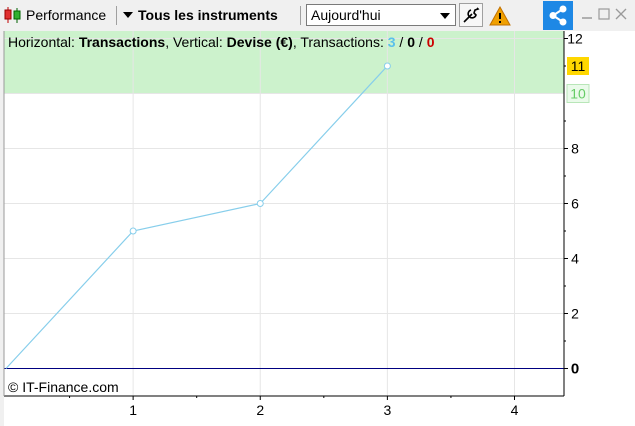  Describe the element at coordinates (575, 204) in the screenshot. I see `y-tick-label: 6` at that location.